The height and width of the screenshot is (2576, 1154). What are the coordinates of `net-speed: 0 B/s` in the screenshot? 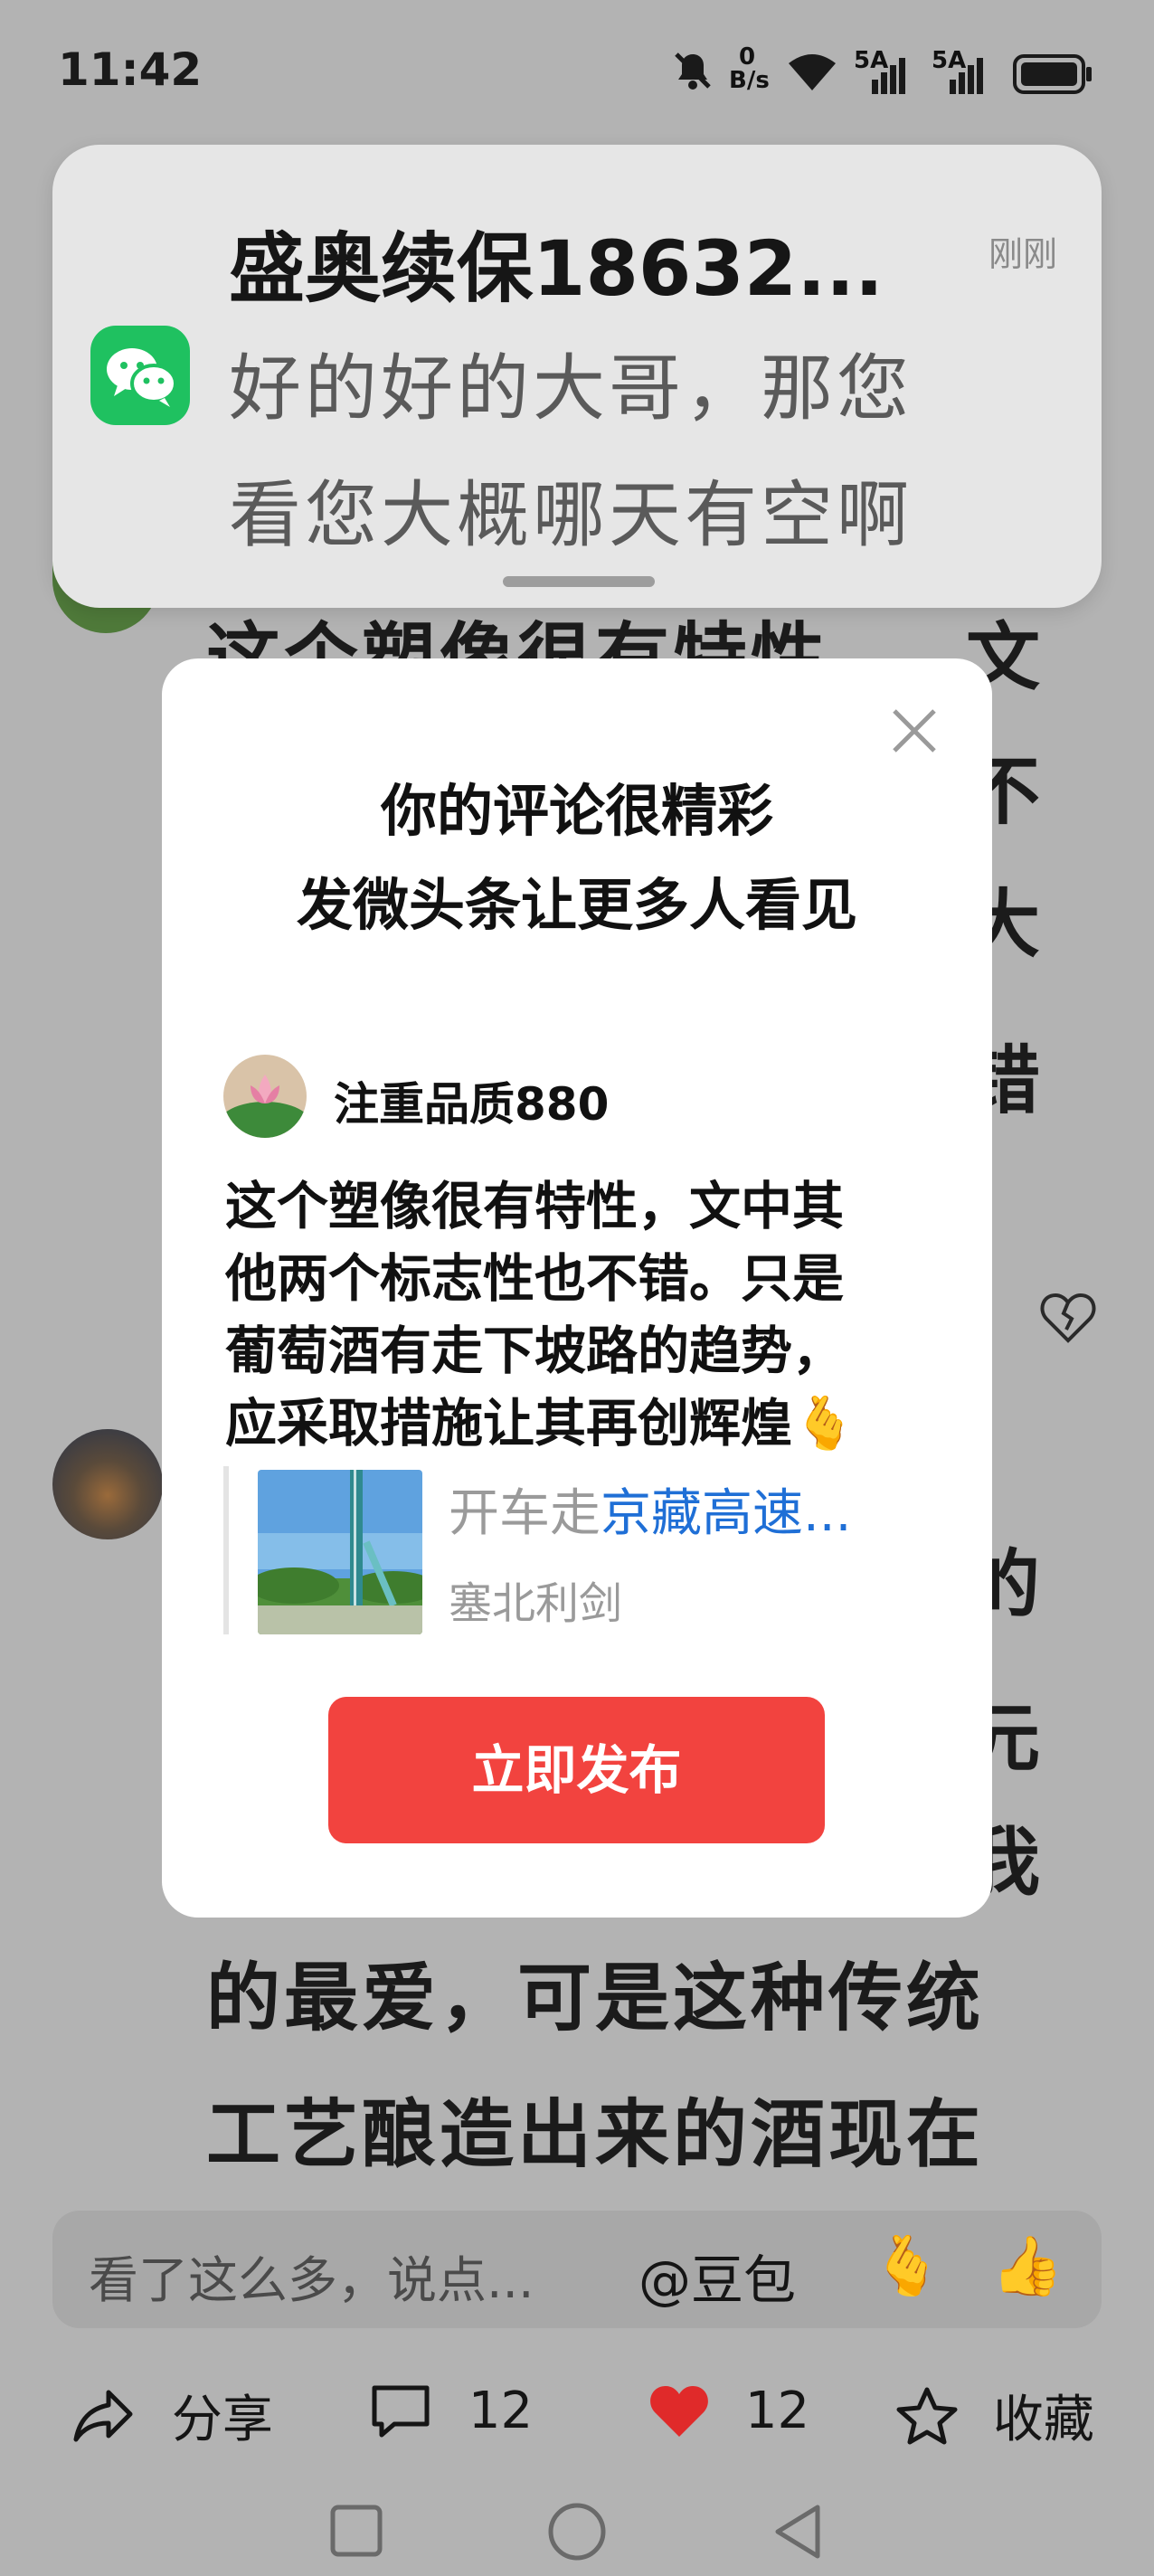 It's located at (749, 68).